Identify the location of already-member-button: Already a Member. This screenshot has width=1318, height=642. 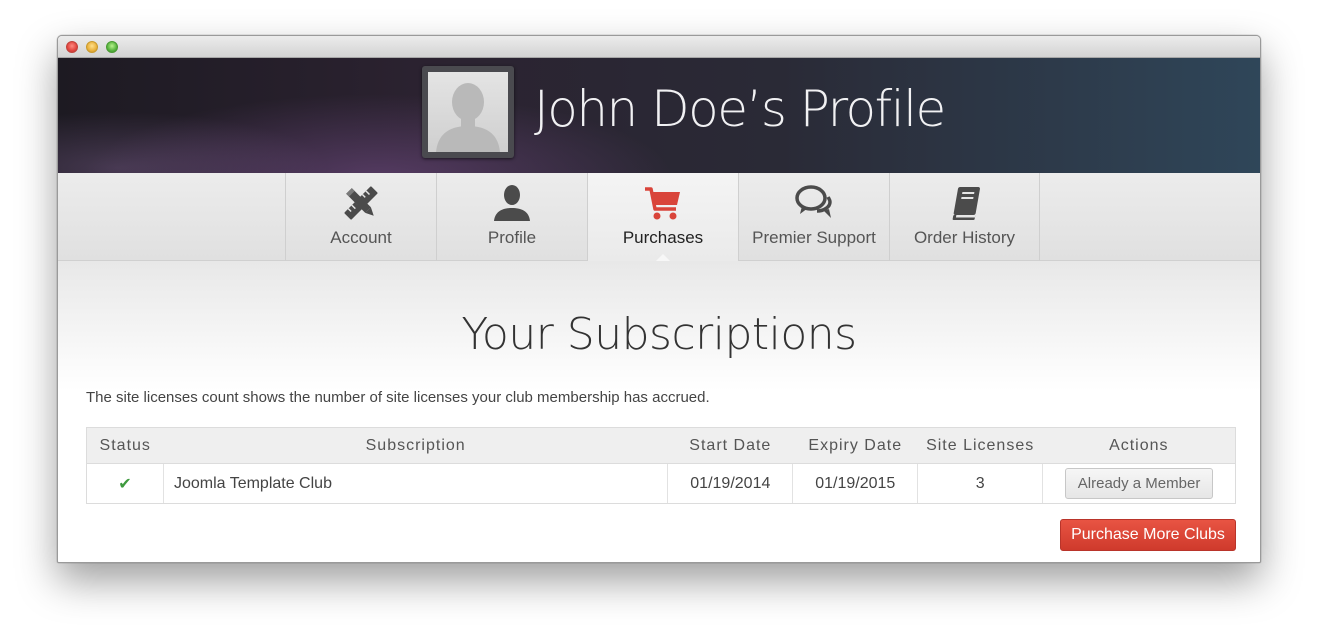
(1139, 483).